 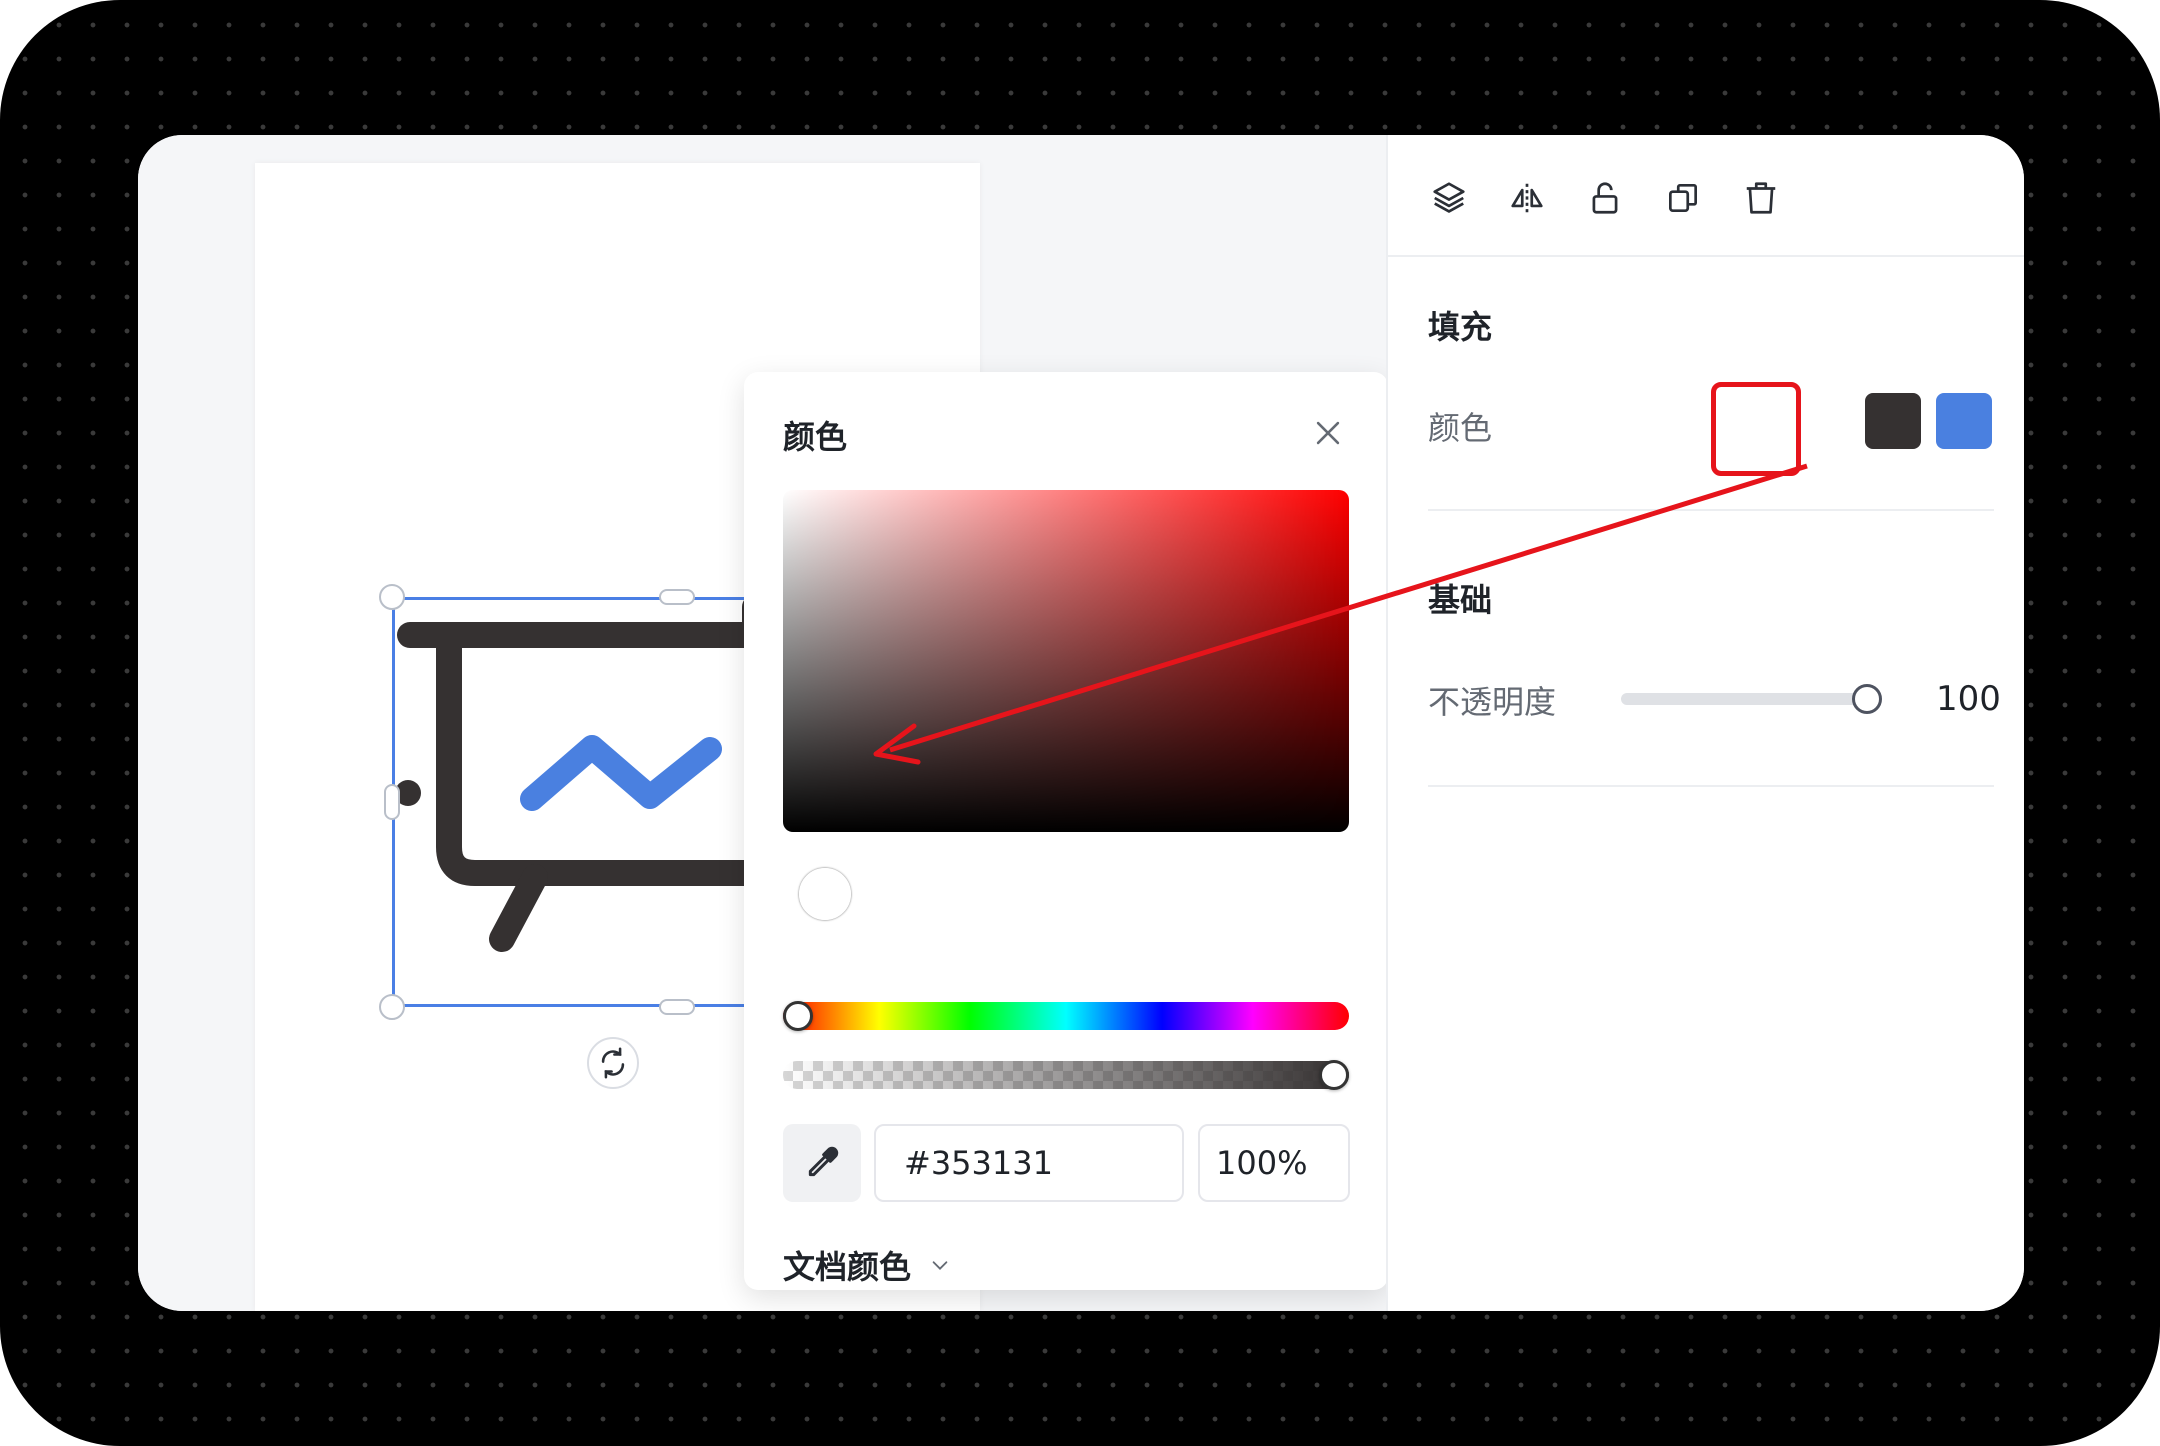 What do you see at coordinates (677, 597) in the screenshot?
I see `resize-handle-top` at bounding box center [677, 597].